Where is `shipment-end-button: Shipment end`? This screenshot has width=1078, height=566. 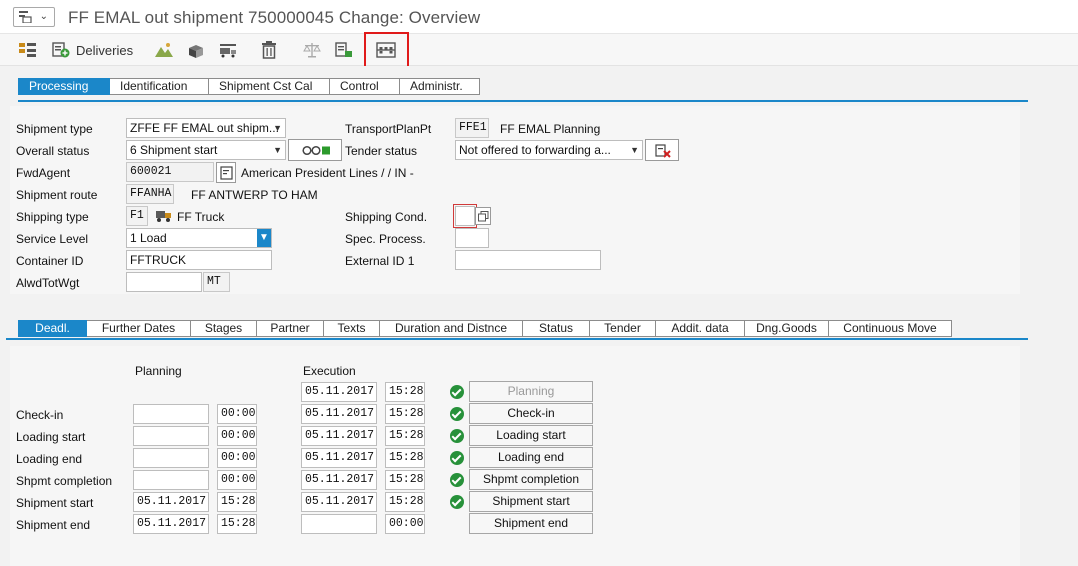
shipment-end-button: Shipment end is located at coordinates (531, 523).